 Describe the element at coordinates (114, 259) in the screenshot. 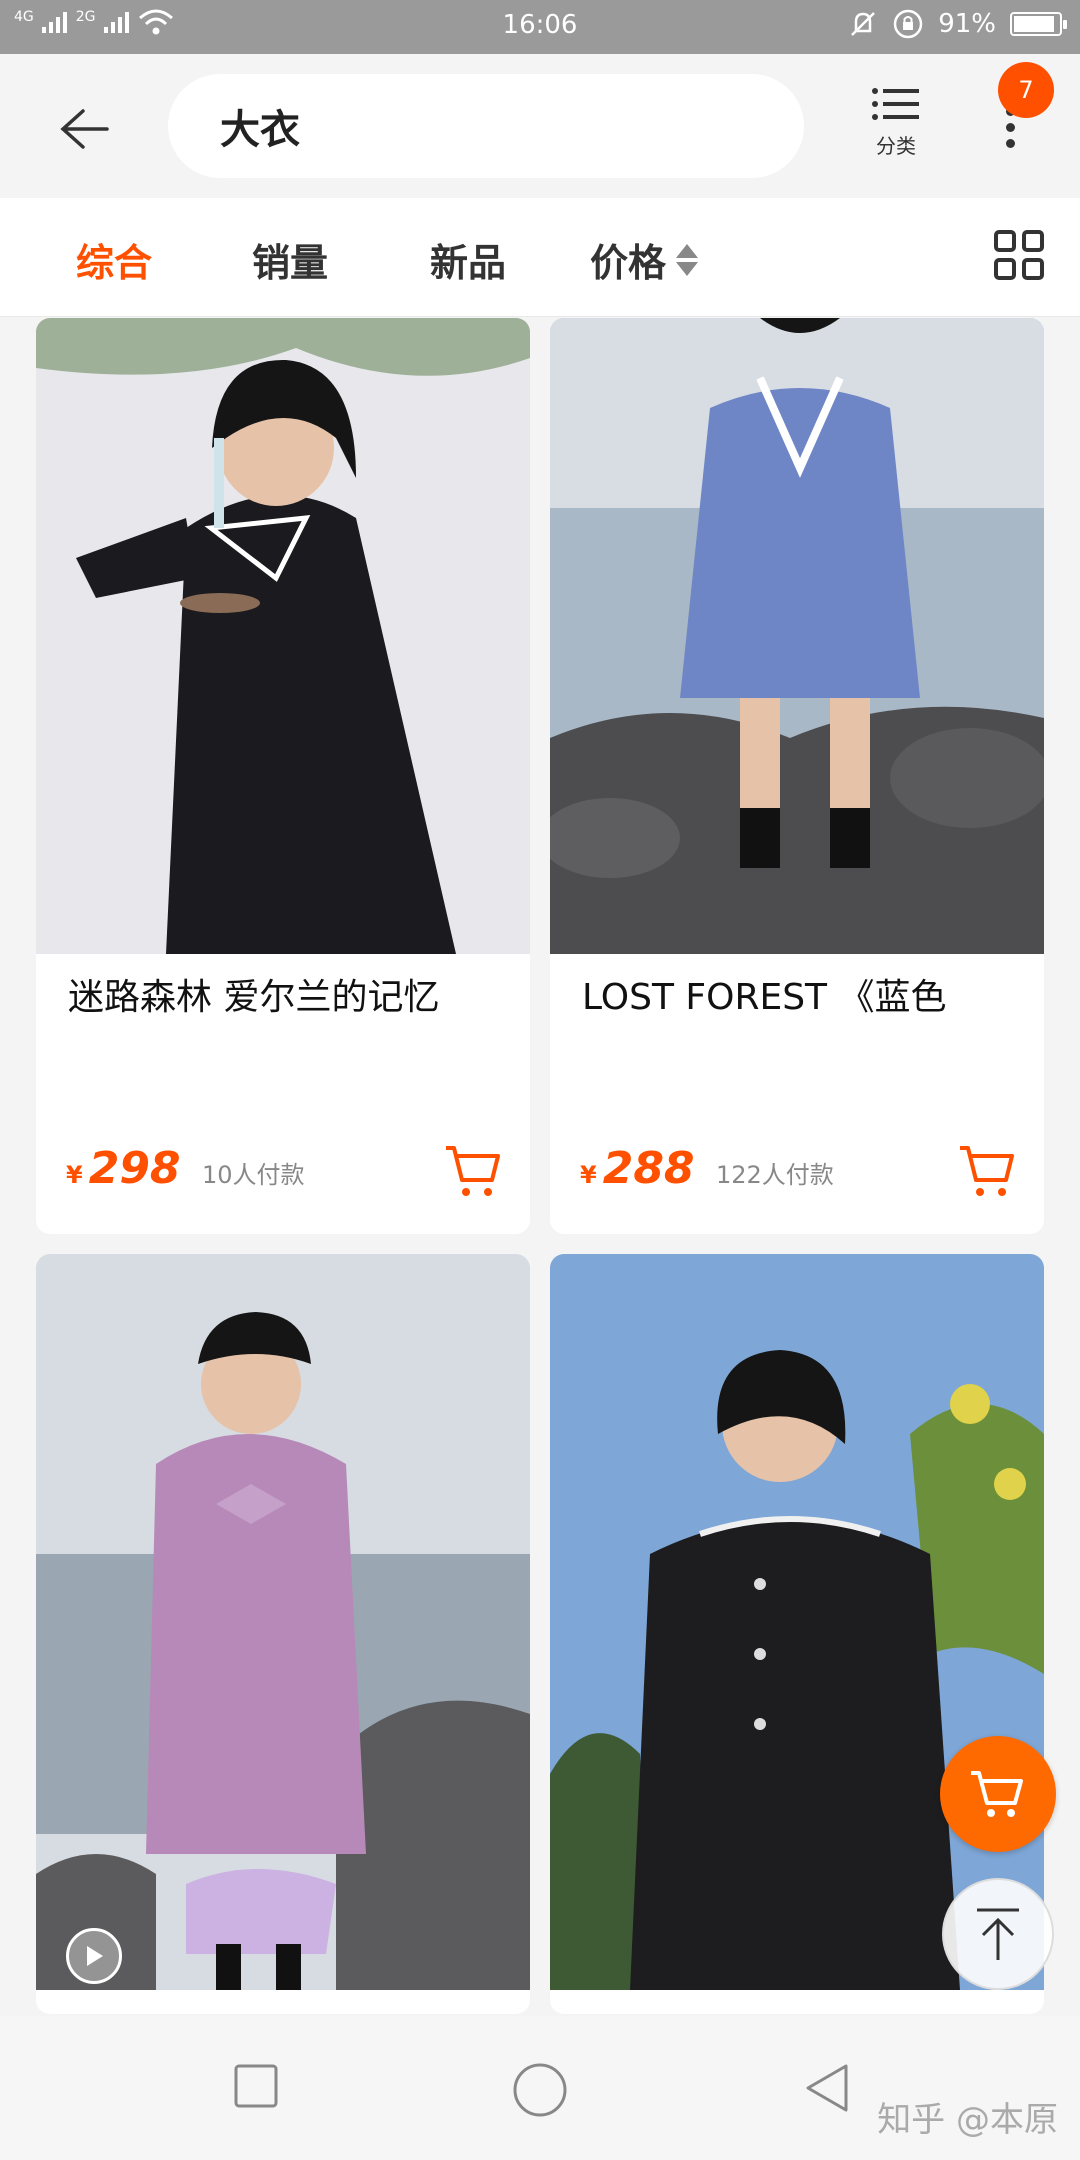

I see `tab-comprehensive: 综合` at that location.